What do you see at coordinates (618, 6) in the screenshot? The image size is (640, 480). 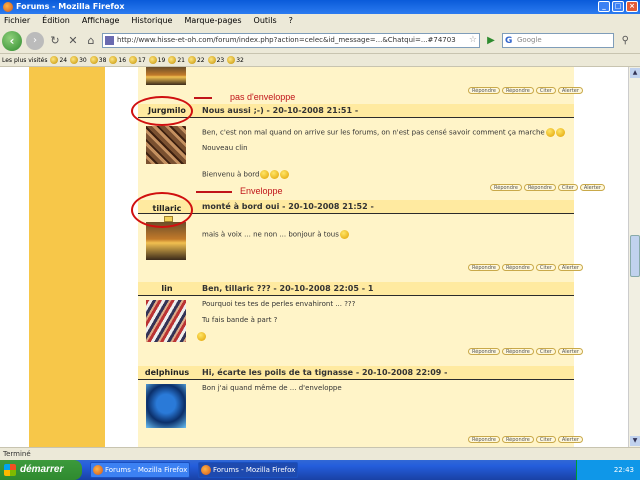 I see `maximize-button: □` at bounding box center [618, 6].